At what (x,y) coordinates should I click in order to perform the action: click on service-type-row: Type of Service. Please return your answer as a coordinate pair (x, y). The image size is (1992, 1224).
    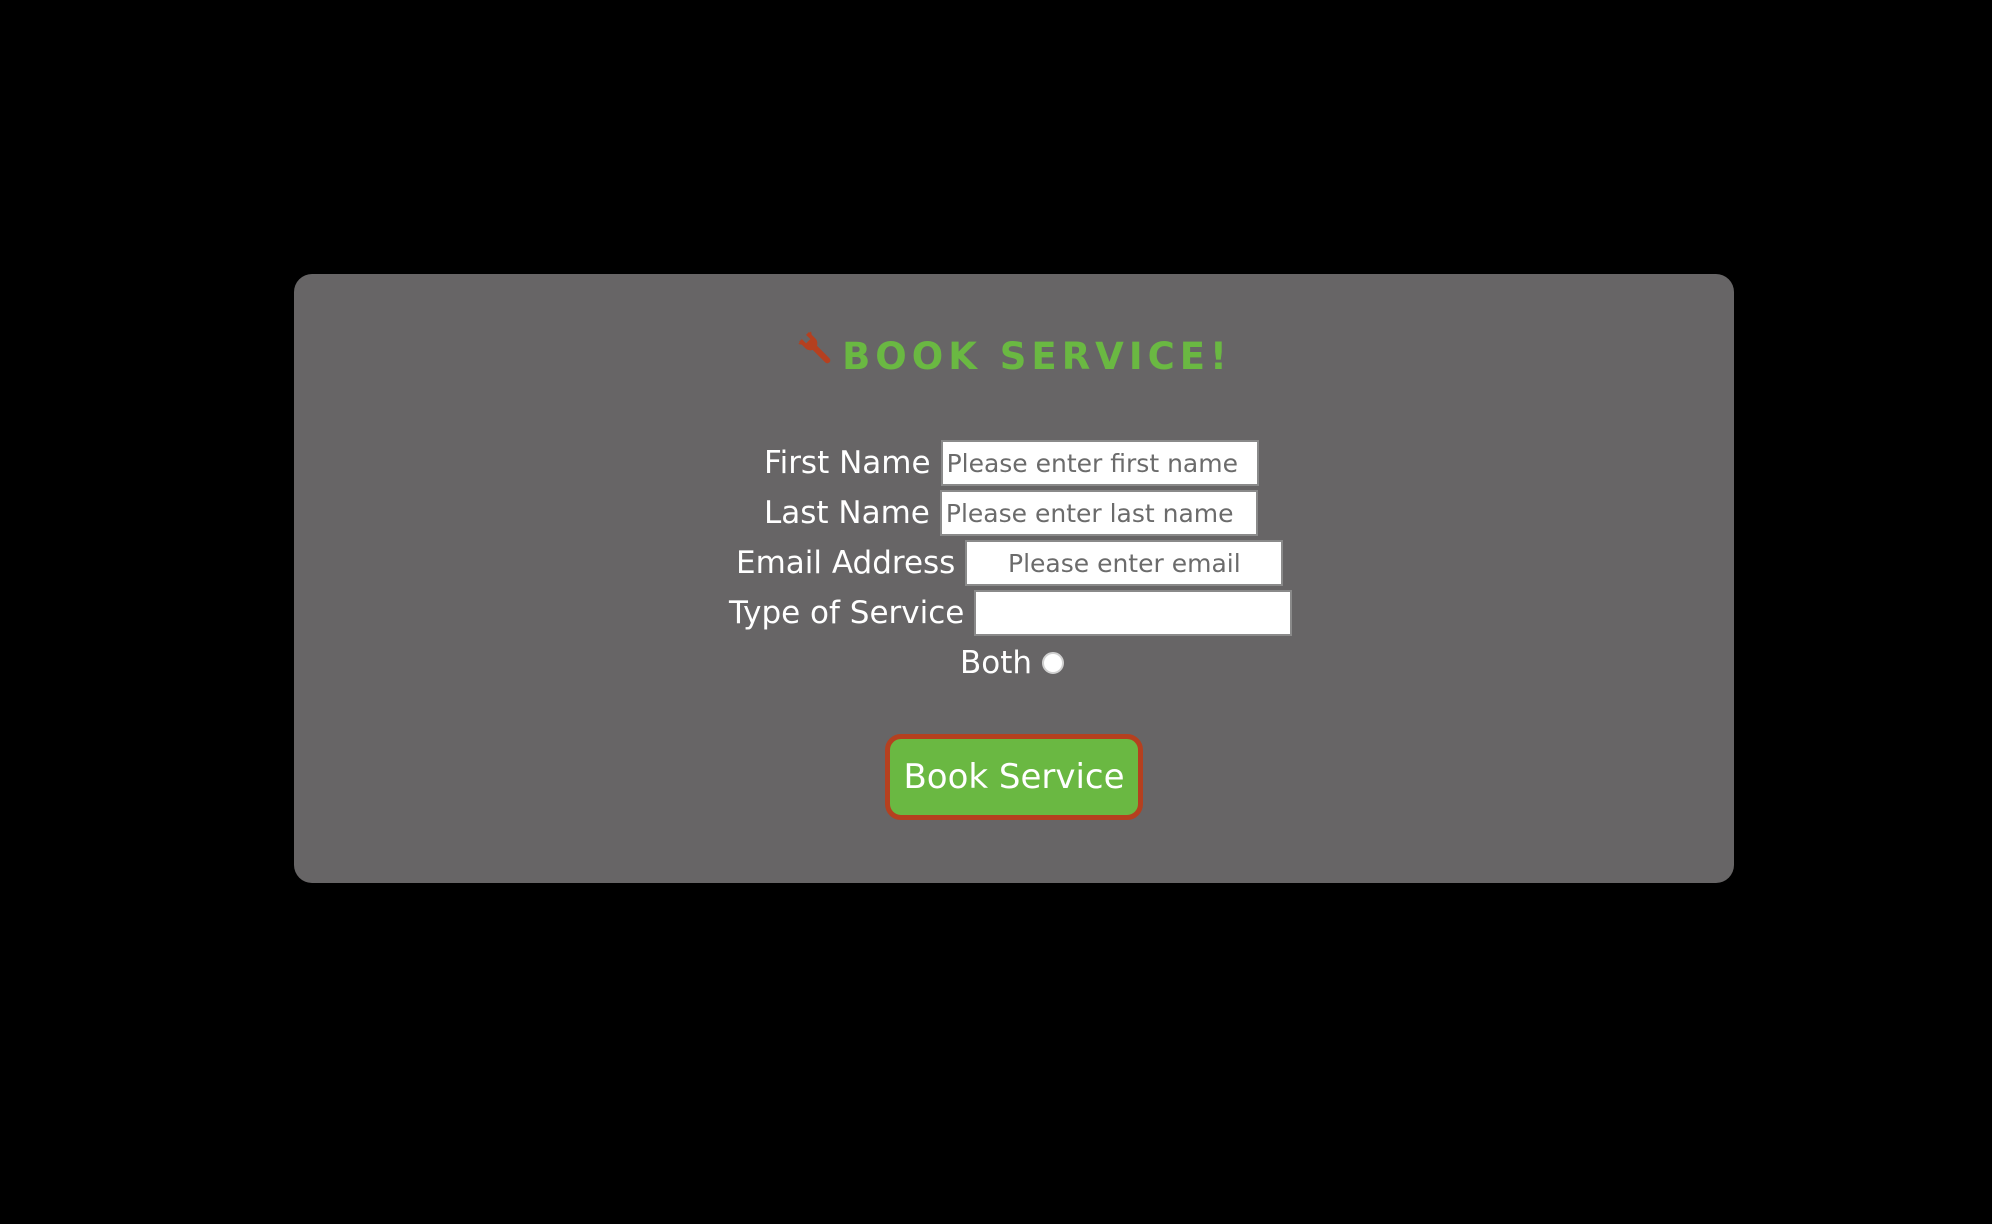
    Looking at the image, I should click on (1011, 613).